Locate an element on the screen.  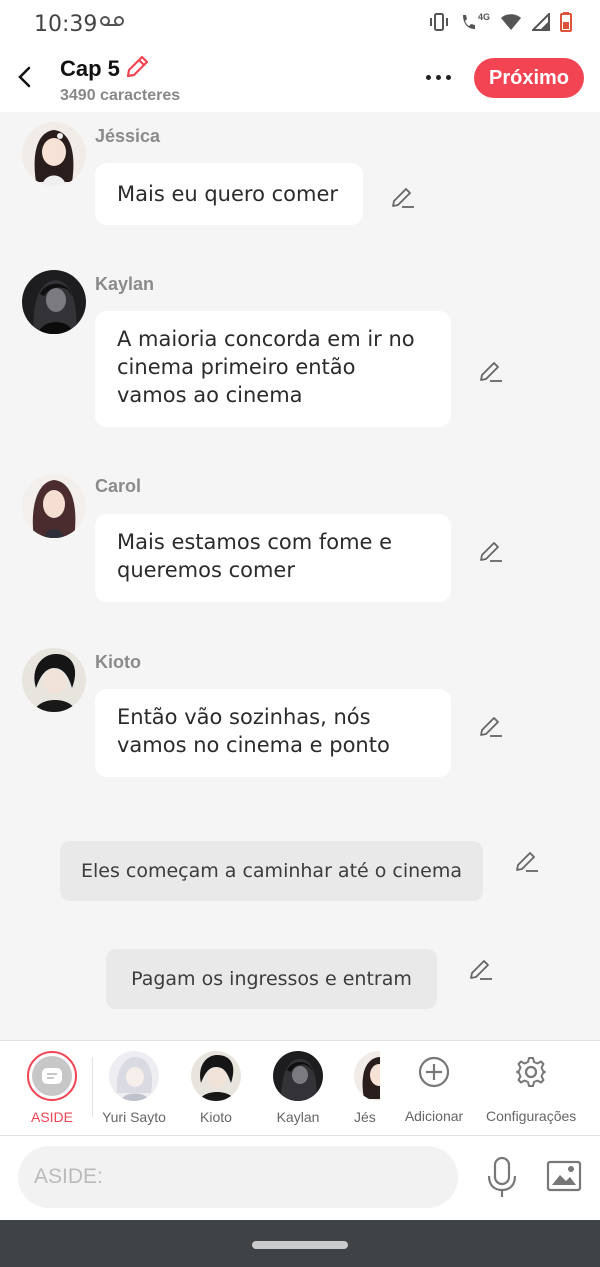
aside-input is located at coordinates (238, 1177).